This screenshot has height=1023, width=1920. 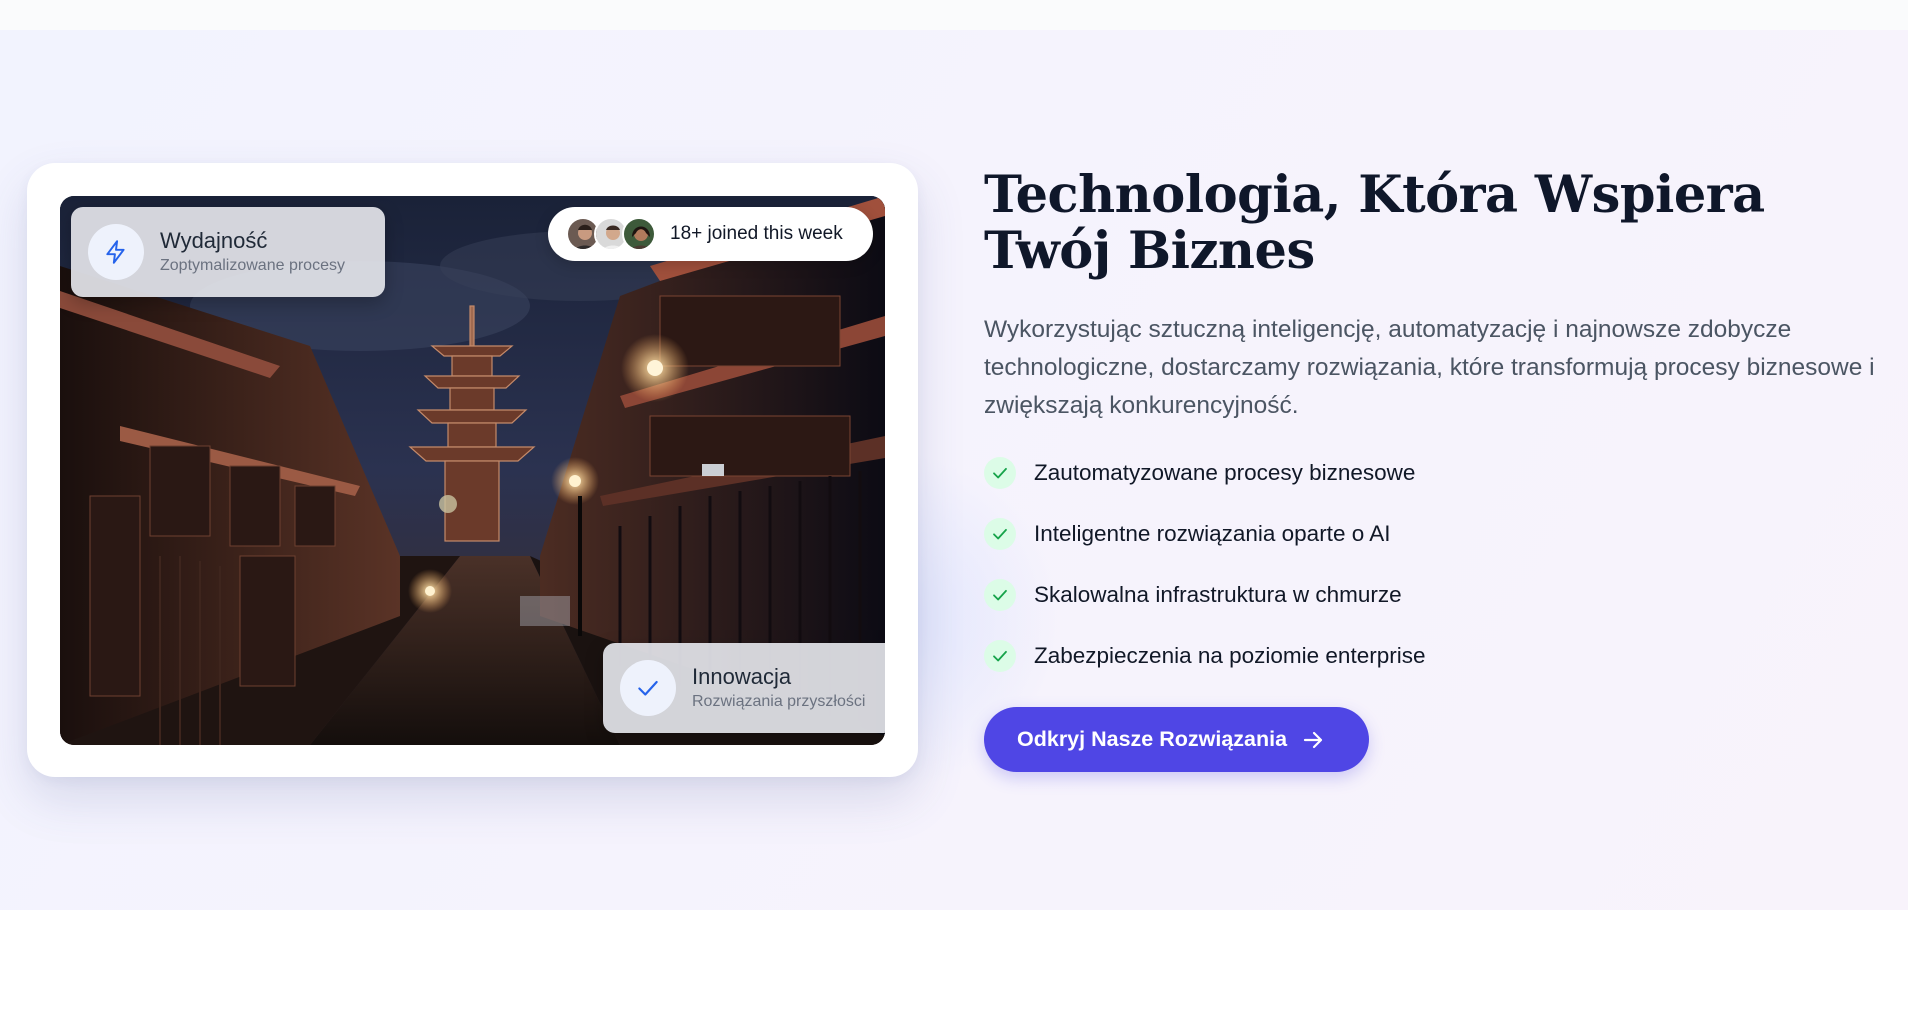 I want to click on feature-item: Inteligentne rozwiązania oparte o AI, so click(x=1204, y=534).